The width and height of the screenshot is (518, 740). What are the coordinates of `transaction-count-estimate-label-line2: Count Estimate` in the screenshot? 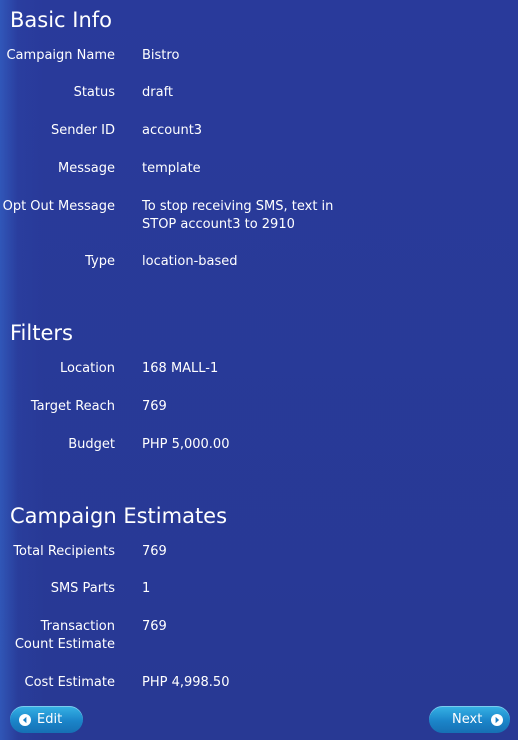 It's located at (64, 644).